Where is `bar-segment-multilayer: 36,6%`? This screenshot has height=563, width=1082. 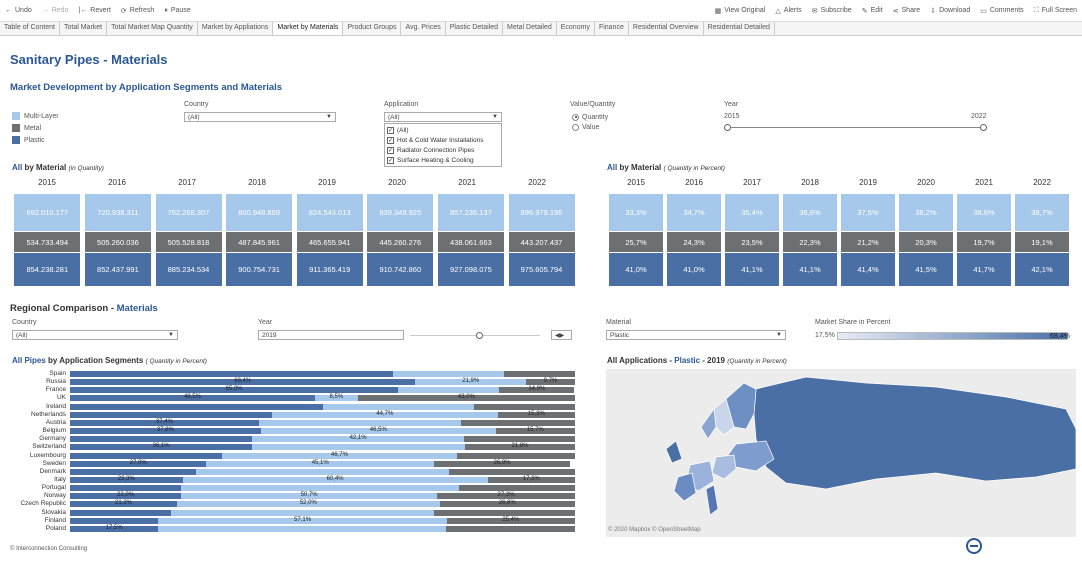
bar-segment-multilayer: 36,6% is located at coordinates (810, 212).